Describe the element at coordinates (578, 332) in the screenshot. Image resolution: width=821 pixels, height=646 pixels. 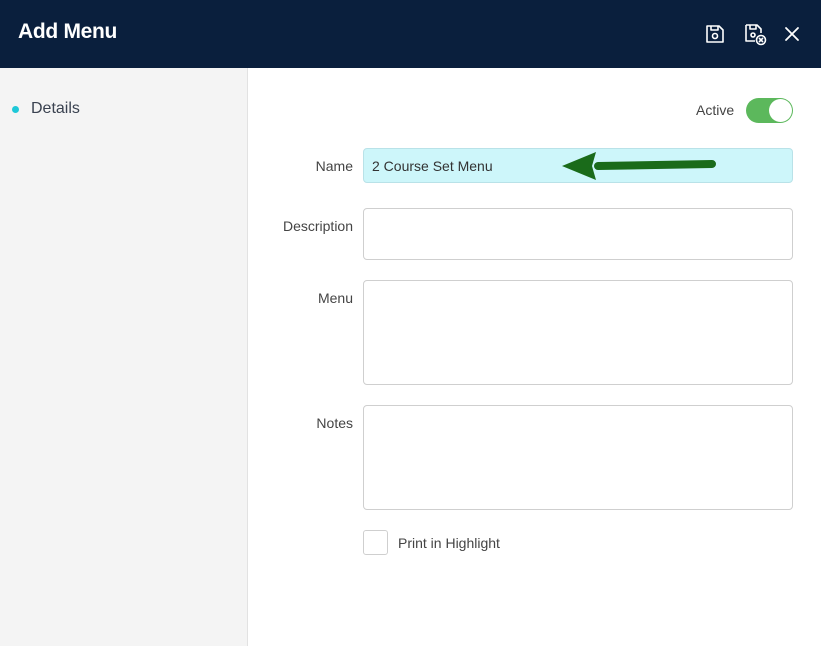
I see `menu-input` at that location.